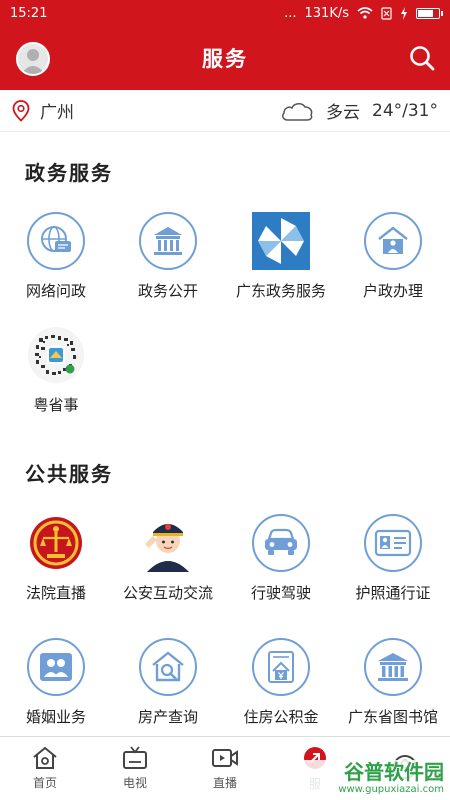 The width and height of the screenshot is (450, 800). Describe the element at coordinates (281, 543) in the screenshot. I see `car-icon` at that location.